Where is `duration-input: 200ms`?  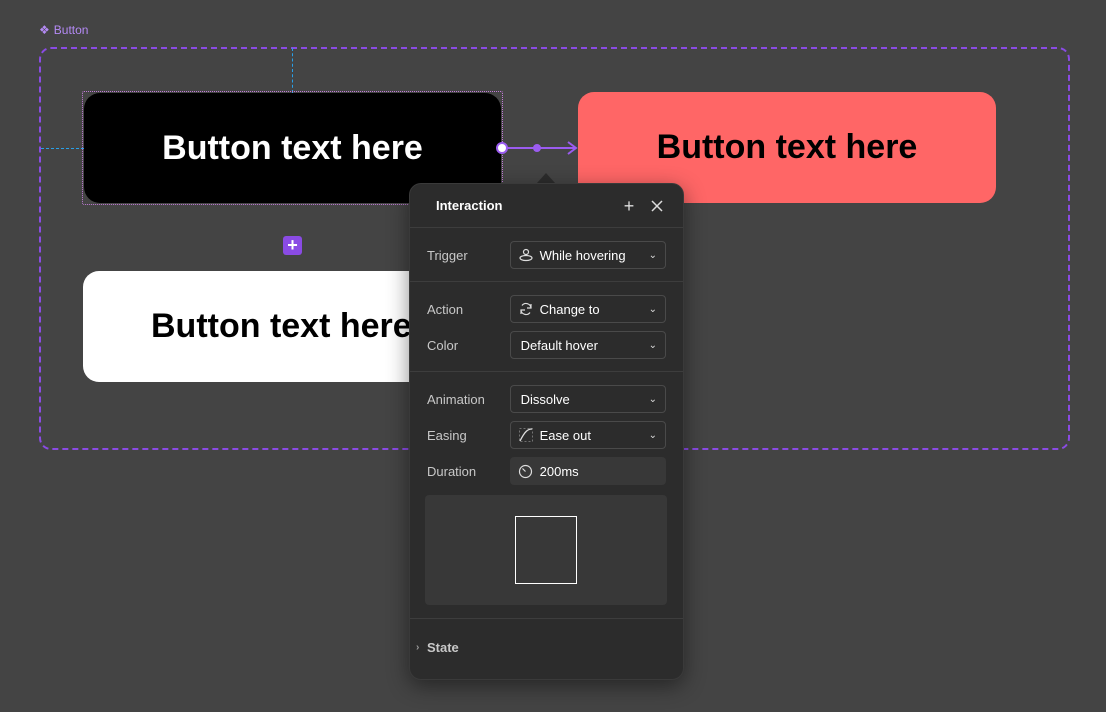 duration-input: 200ms is located at coordinates (587, 471).